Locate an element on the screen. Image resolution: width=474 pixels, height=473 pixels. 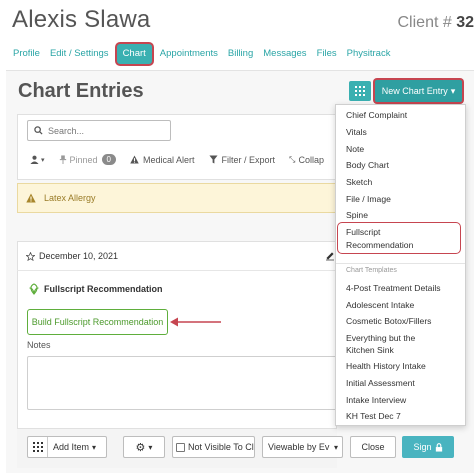
search-box is located at coordinates (99, 130).